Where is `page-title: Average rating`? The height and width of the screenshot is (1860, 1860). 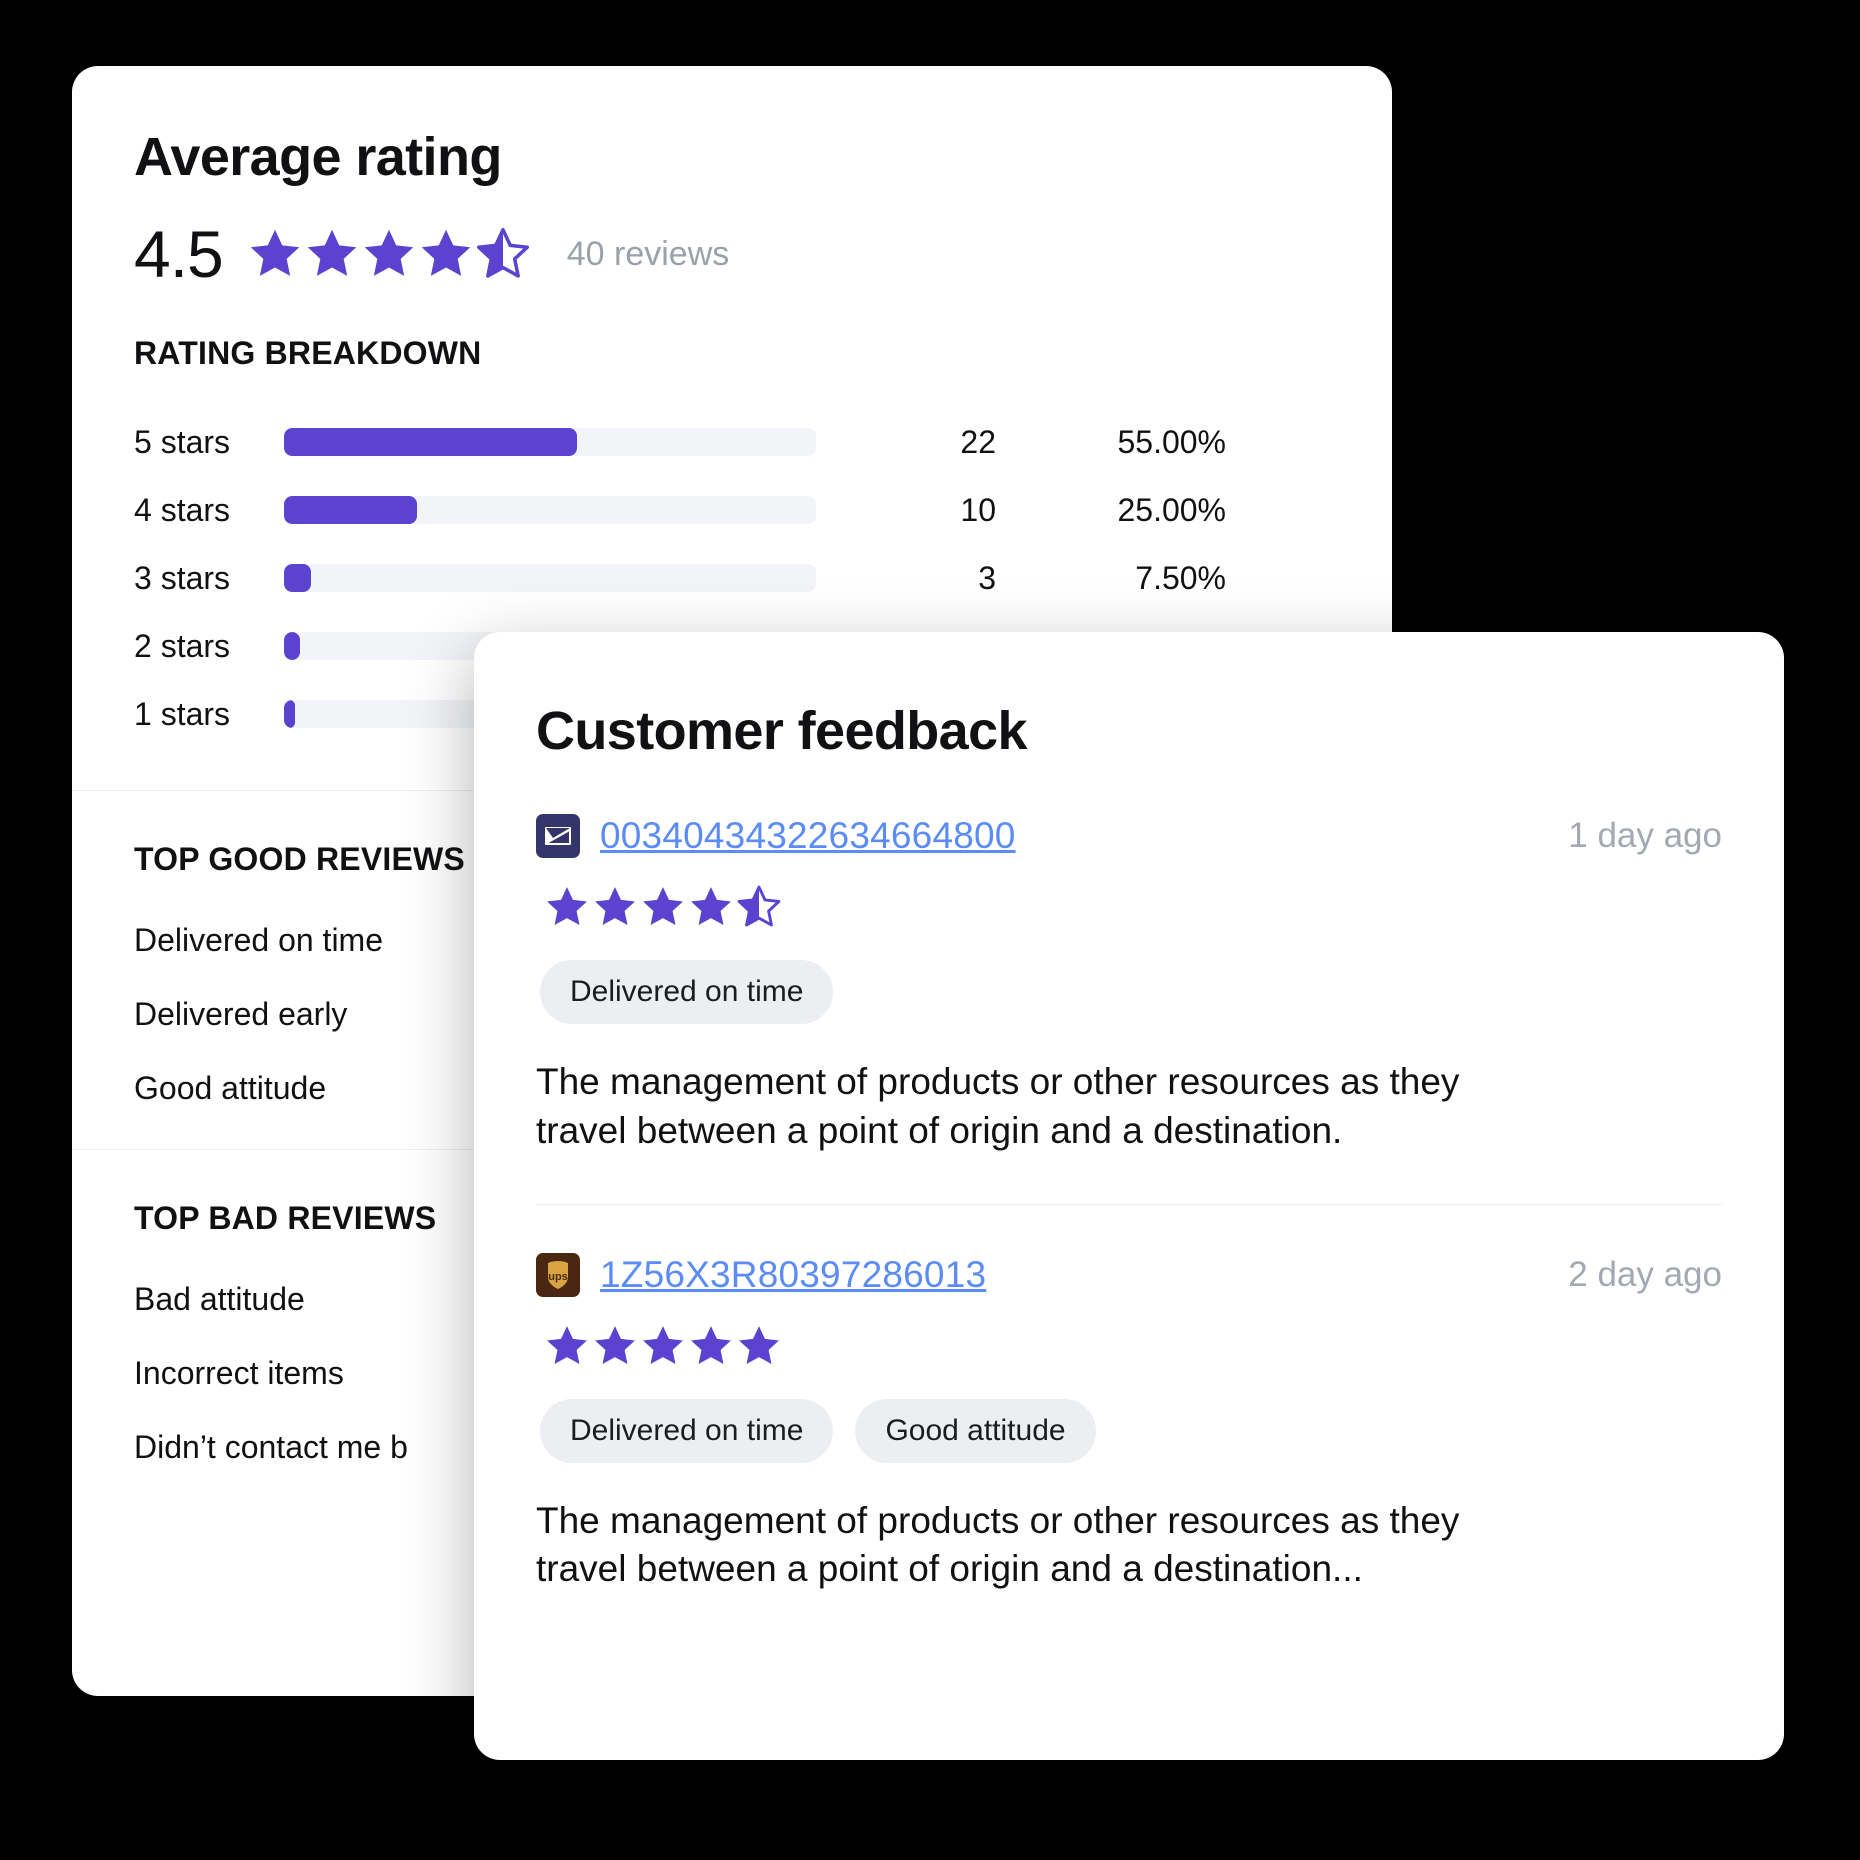
page-title: Average rating is located at coordinates (318, 157).